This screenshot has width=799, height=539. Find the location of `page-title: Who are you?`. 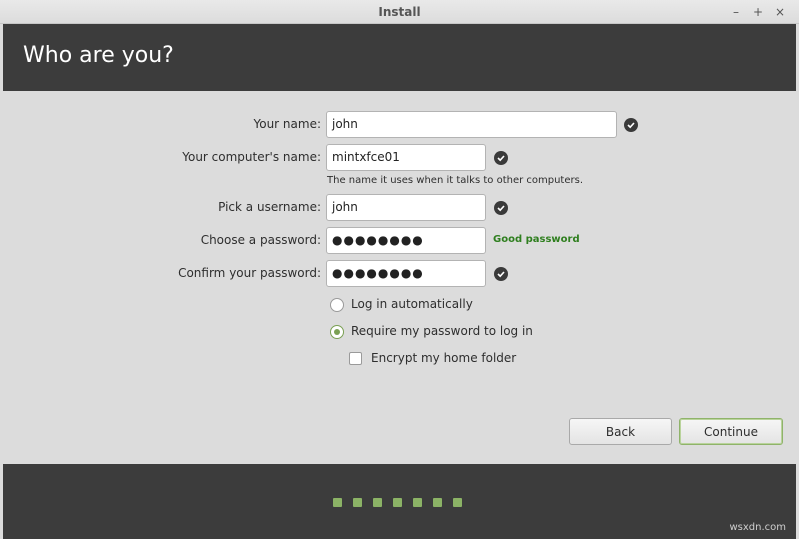

page-title: Who are you? is located at coordinates (98, 55).